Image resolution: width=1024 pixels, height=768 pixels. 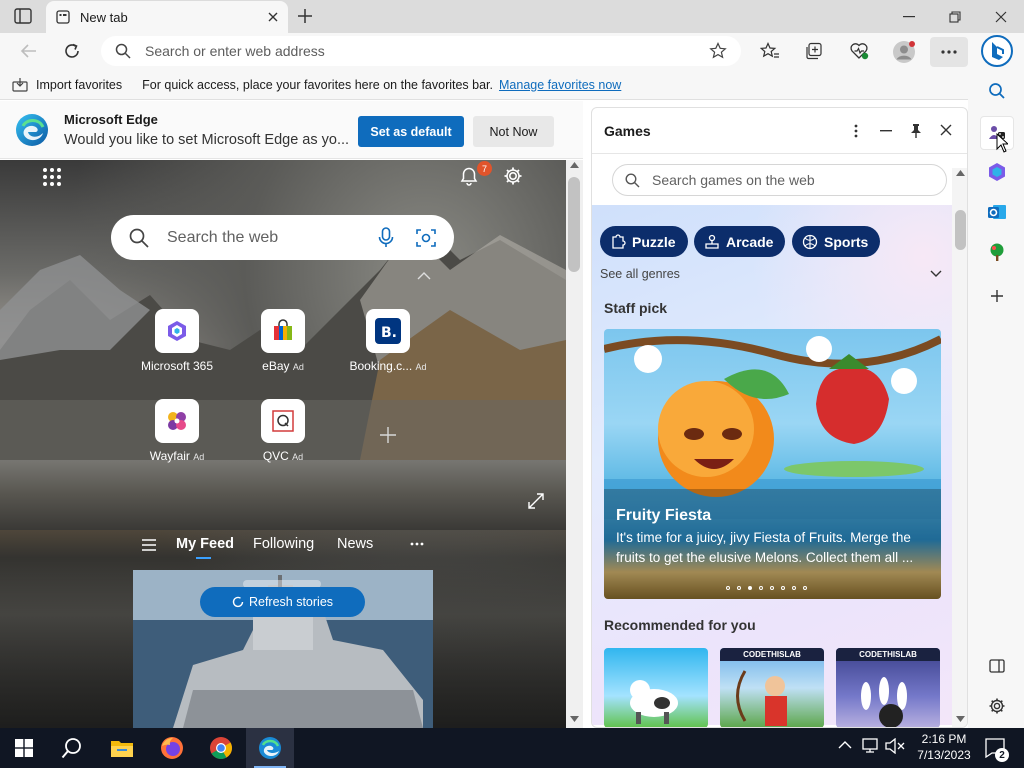 What do you see at coordinates (172, 748) in the screenshot?
I see `firefox-icon` at bounding box center [172, 748].